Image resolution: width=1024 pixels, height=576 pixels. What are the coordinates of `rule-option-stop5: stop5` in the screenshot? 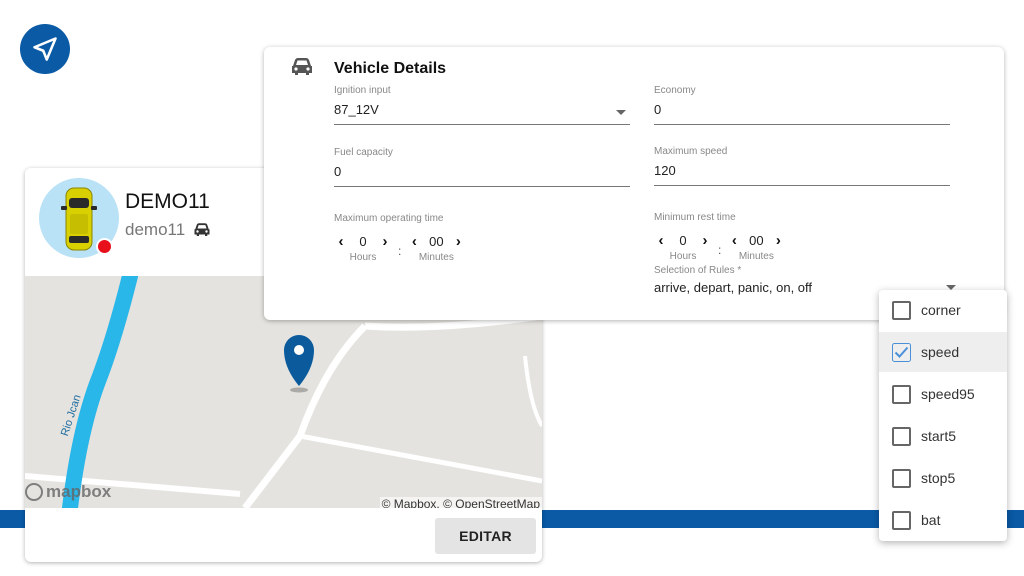 It's located at (943, 478).